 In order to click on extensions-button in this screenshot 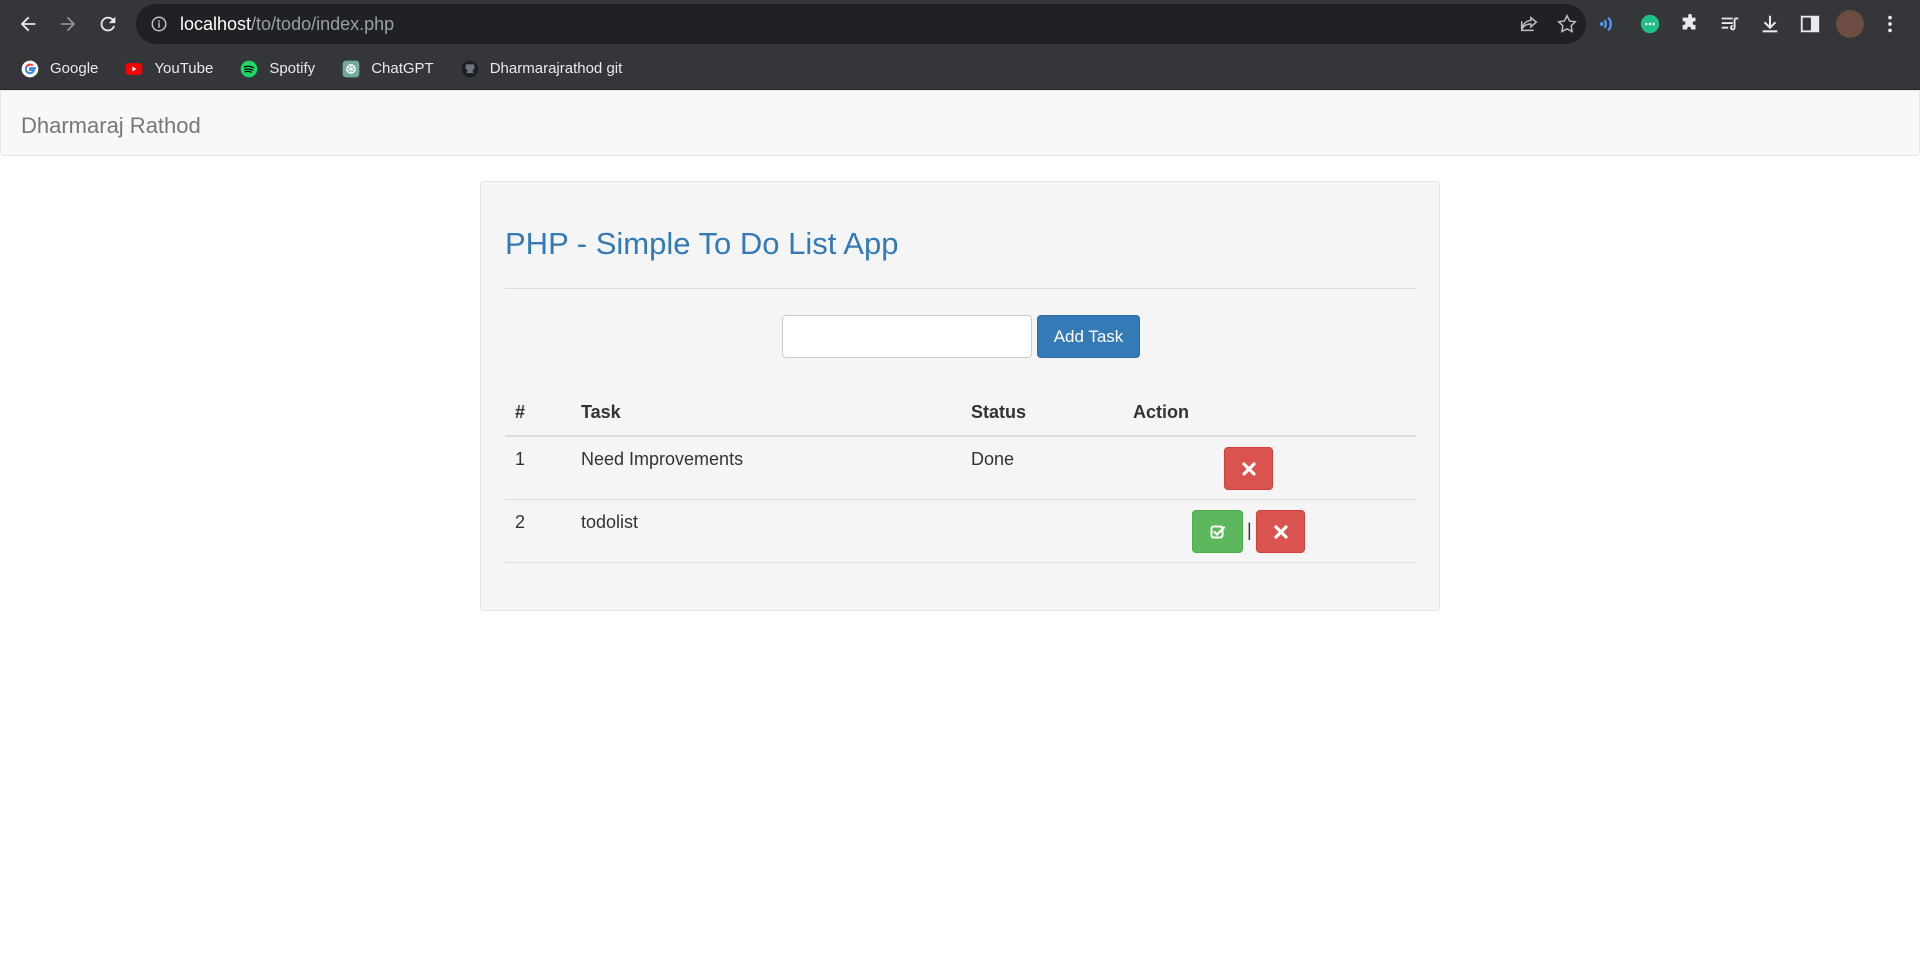, I will do `click(1690, 24)`.